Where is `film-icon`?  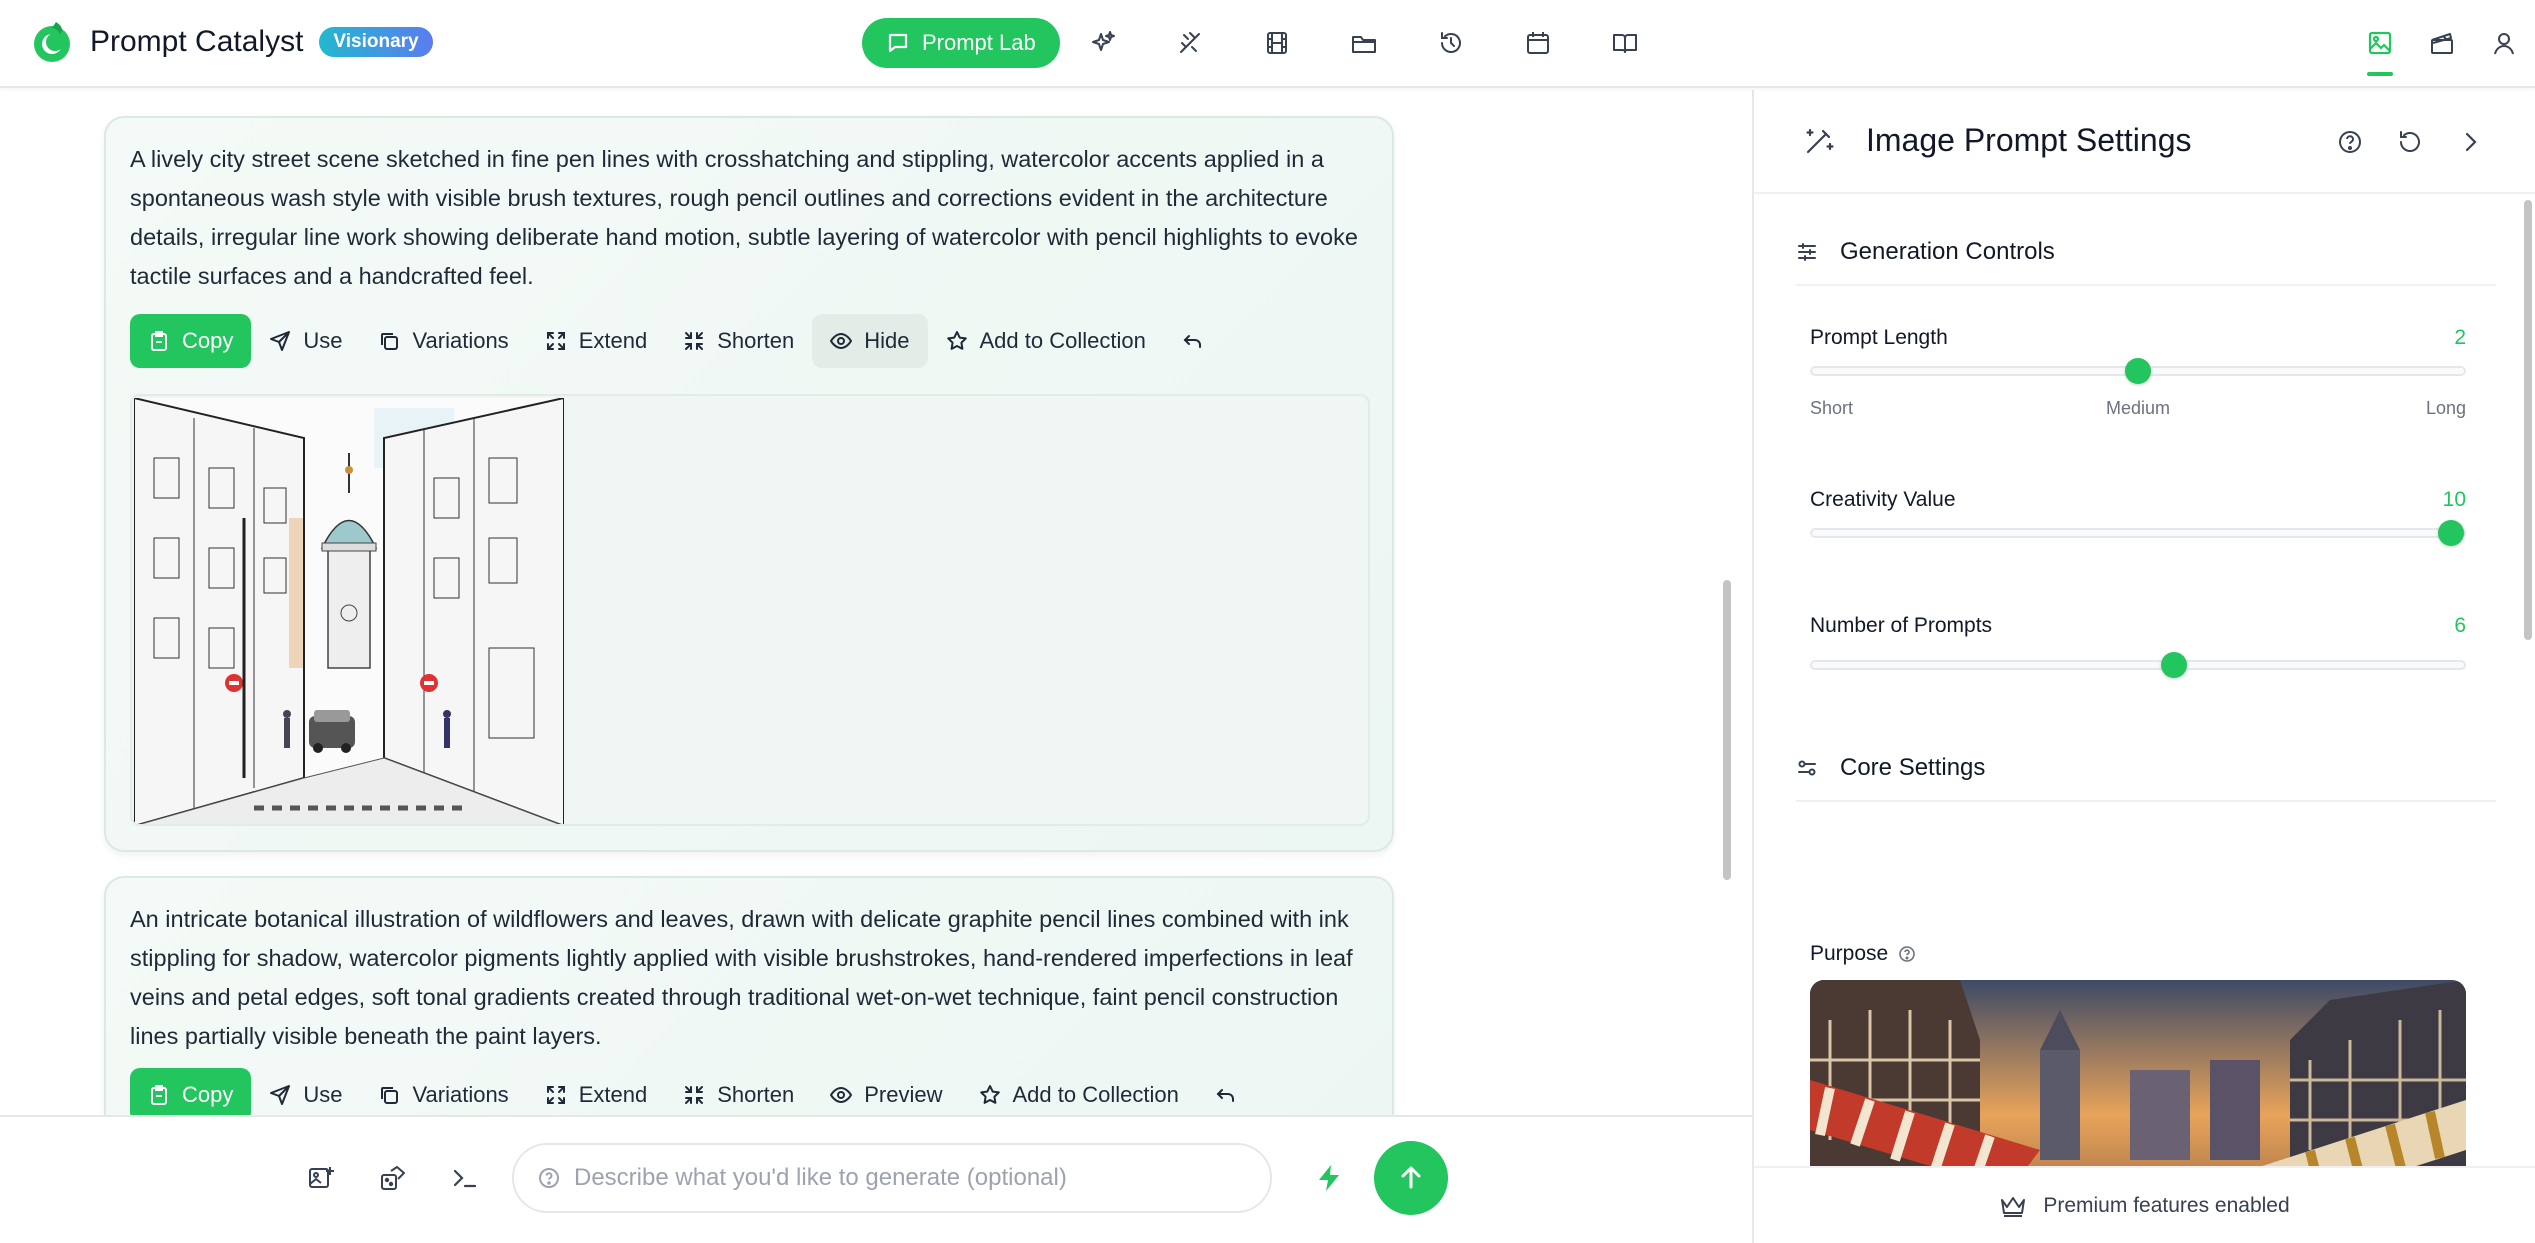
film-icon is located at coordinates (1277, 43).